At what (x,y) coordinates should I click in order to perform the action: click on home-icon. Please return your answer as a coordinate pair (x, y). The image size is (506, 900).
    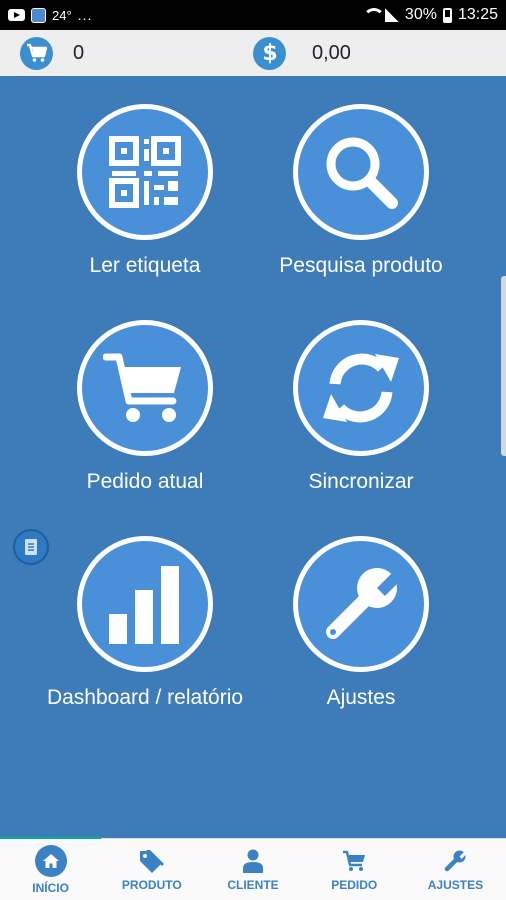
    Looking at the image, I should click on (50, 860).